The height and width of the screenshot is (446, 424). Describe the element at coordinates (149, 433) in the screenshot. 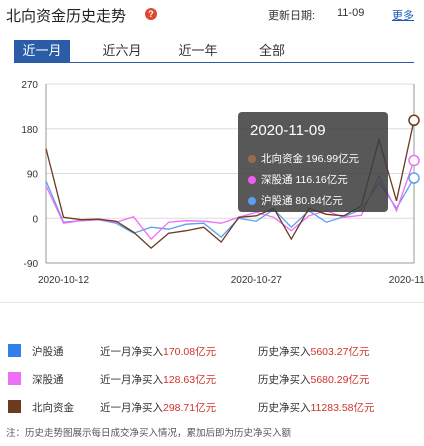

I see `footnote: 注：历史走势图展示每日成交净买入情况，累加后即为历史净买入额` at that location.